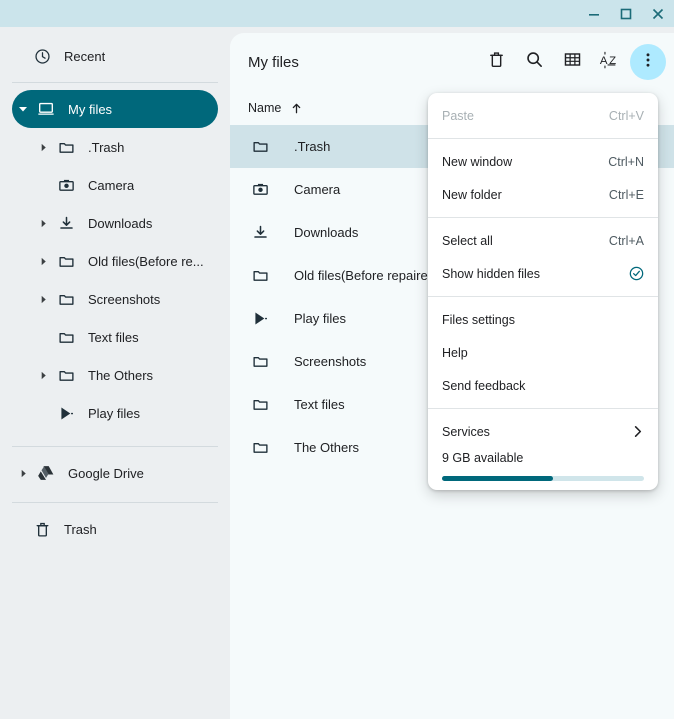 This screenshot has height=719, width=674. I want to click on storage-progress-track, so click(543, 478).